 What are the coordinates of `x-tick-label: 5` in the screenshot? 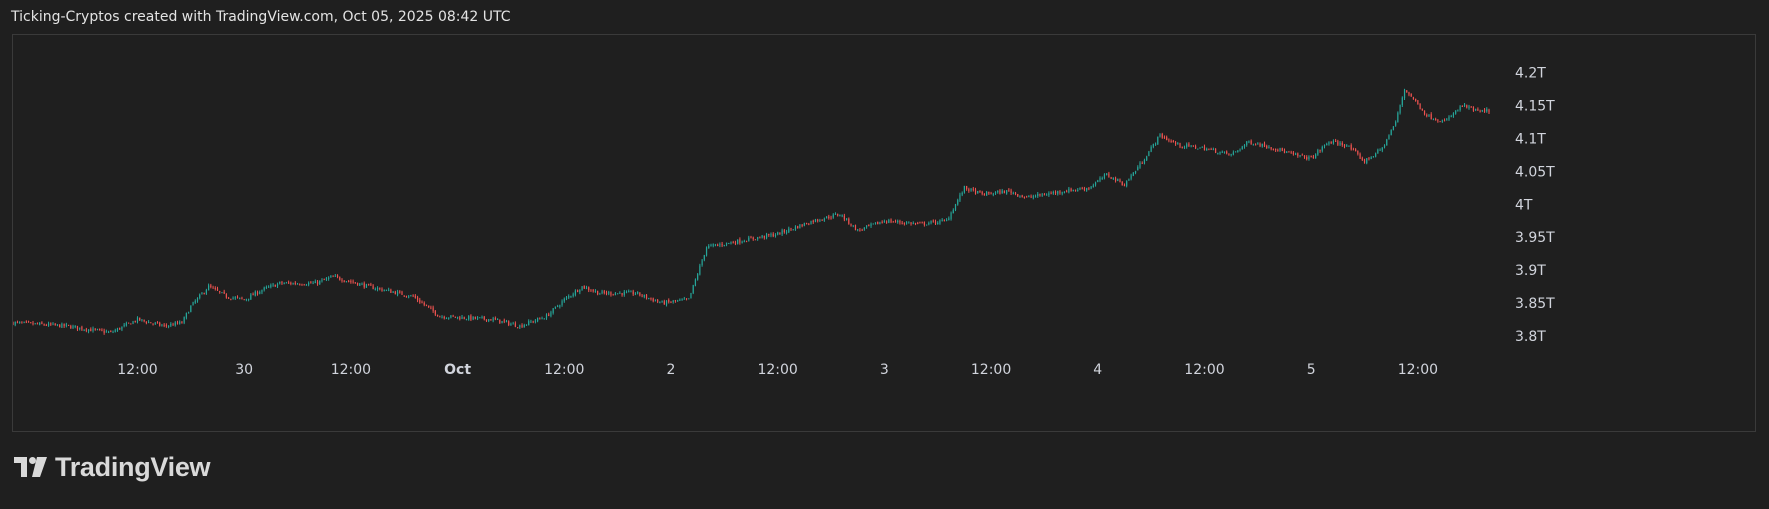 It's located at (1311, 370).